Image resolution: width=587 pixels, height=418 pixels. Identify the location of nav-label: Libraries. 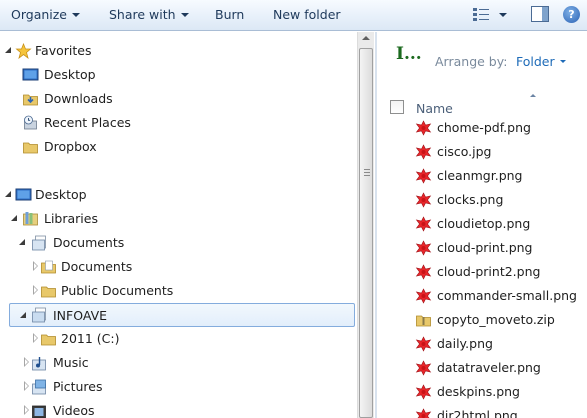
(71, 218).